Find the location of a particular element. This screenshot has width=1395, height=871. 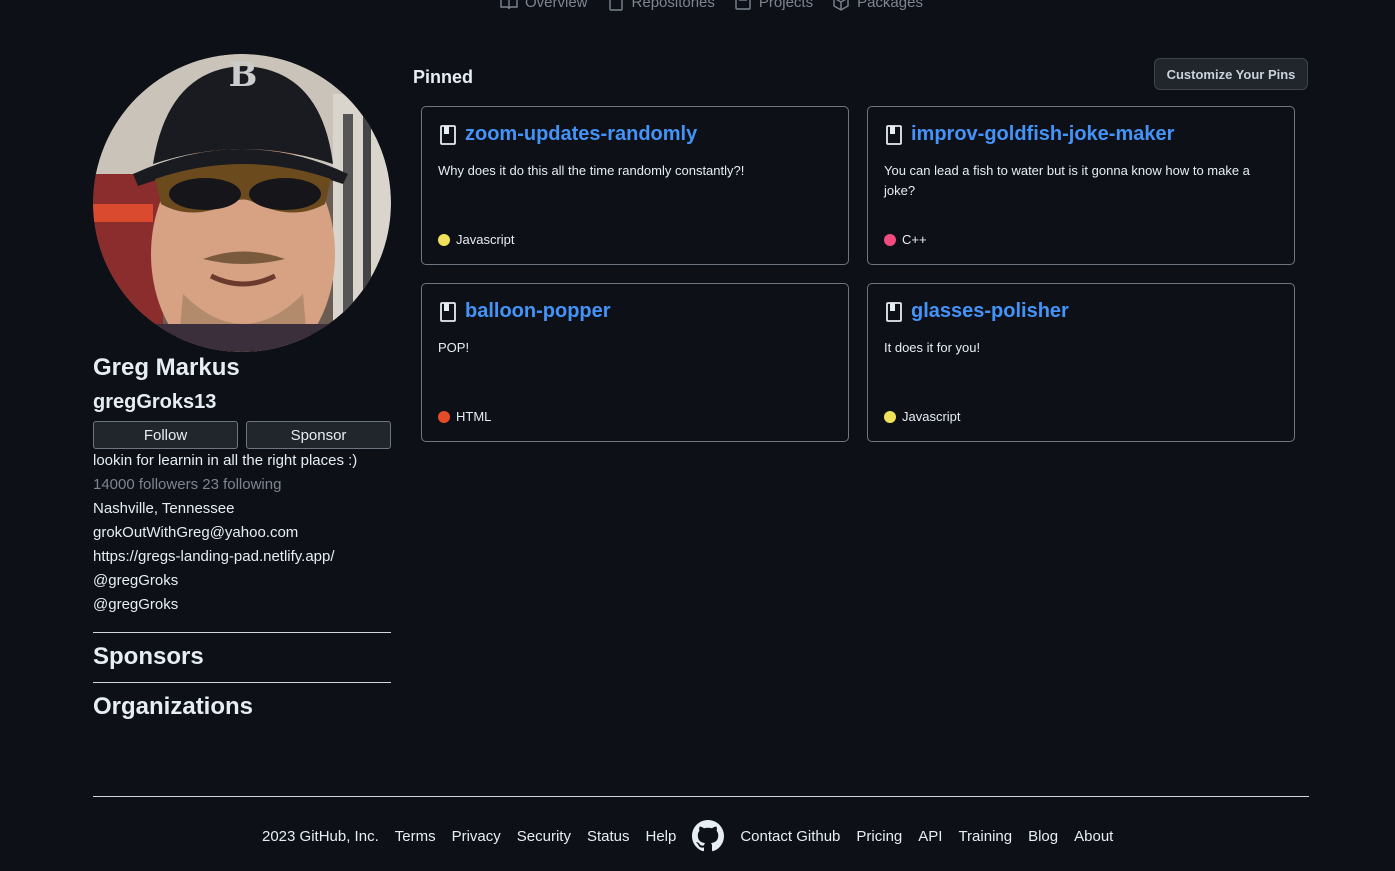

repo-language: HTML is located at coordinates (464, 416).